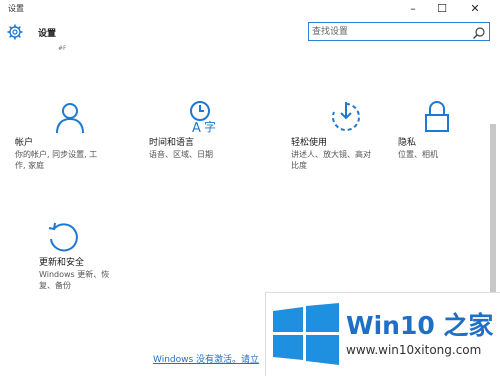 The width and height of the screenshot is (500, 376). Describe the element at coordinates (84, 255) in the screenshot. I see `tile-update-security: 更新和安全 Windows 更新、恢 复、备份` at that location.